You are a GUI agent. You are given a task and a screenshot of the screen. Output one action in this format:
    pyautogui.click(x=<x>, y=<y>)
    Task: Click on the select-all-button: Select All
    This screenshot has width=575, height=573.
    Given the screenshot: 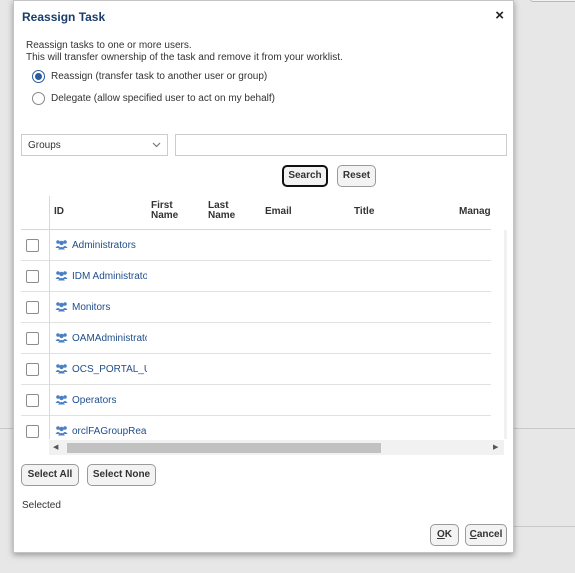 What is the action you would take?
    pyautogui.click(x=50, y=475)
    